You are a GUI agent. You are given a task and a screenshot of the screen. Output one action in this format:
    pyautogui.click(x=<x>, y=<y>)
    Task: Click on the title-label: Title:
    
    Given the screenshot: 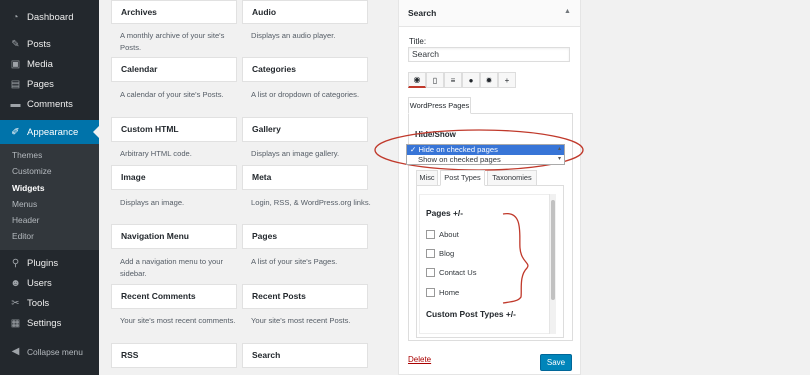 What is the action you would take?
    pyautogui.click(x=418, y=41)
    